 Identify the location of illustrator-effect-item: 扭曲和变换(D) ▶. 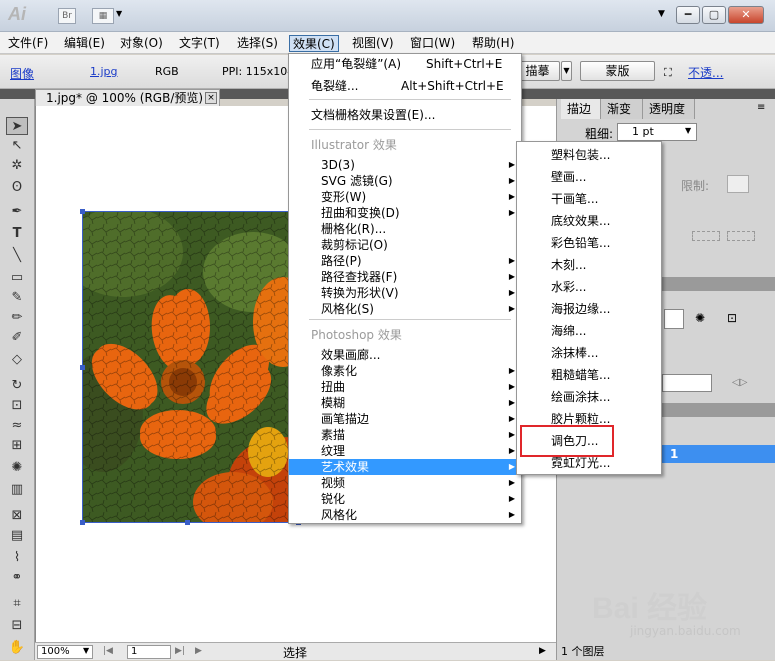
(405, 213).